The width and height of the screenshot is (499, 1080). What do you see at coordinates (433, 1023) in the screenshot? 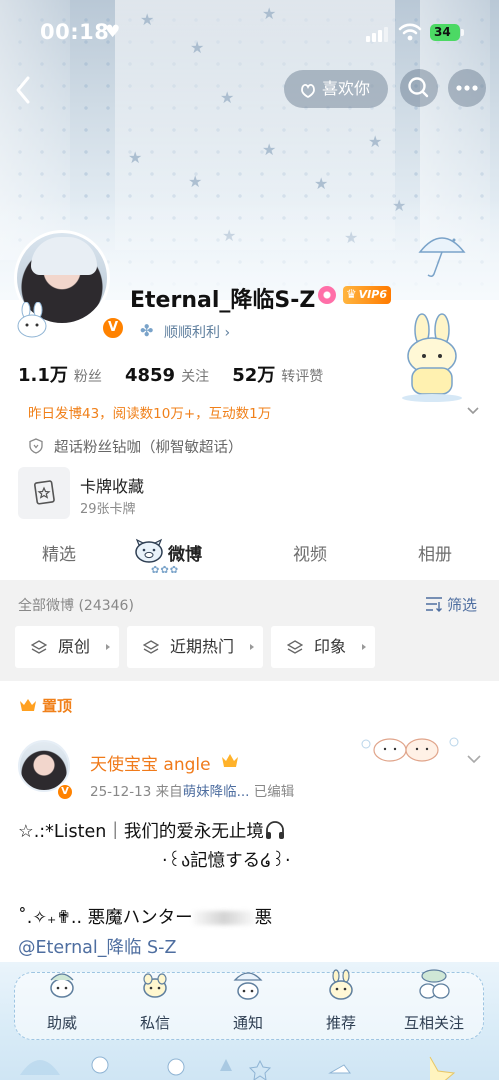
I see `bottom-label: 互相关注` at bounding box center [433, 1023].